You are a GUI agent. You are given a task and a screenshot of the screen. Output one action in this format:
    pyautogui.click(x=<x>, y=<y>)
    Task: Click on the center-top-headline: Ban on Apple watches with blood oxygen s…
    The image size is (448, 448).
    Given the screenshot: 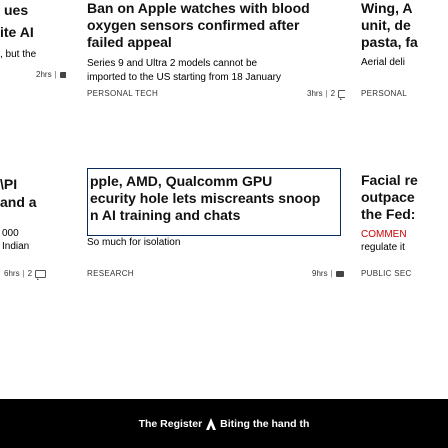 What is the action you would take?
    pyautogui.click(x=198, y=25)
    